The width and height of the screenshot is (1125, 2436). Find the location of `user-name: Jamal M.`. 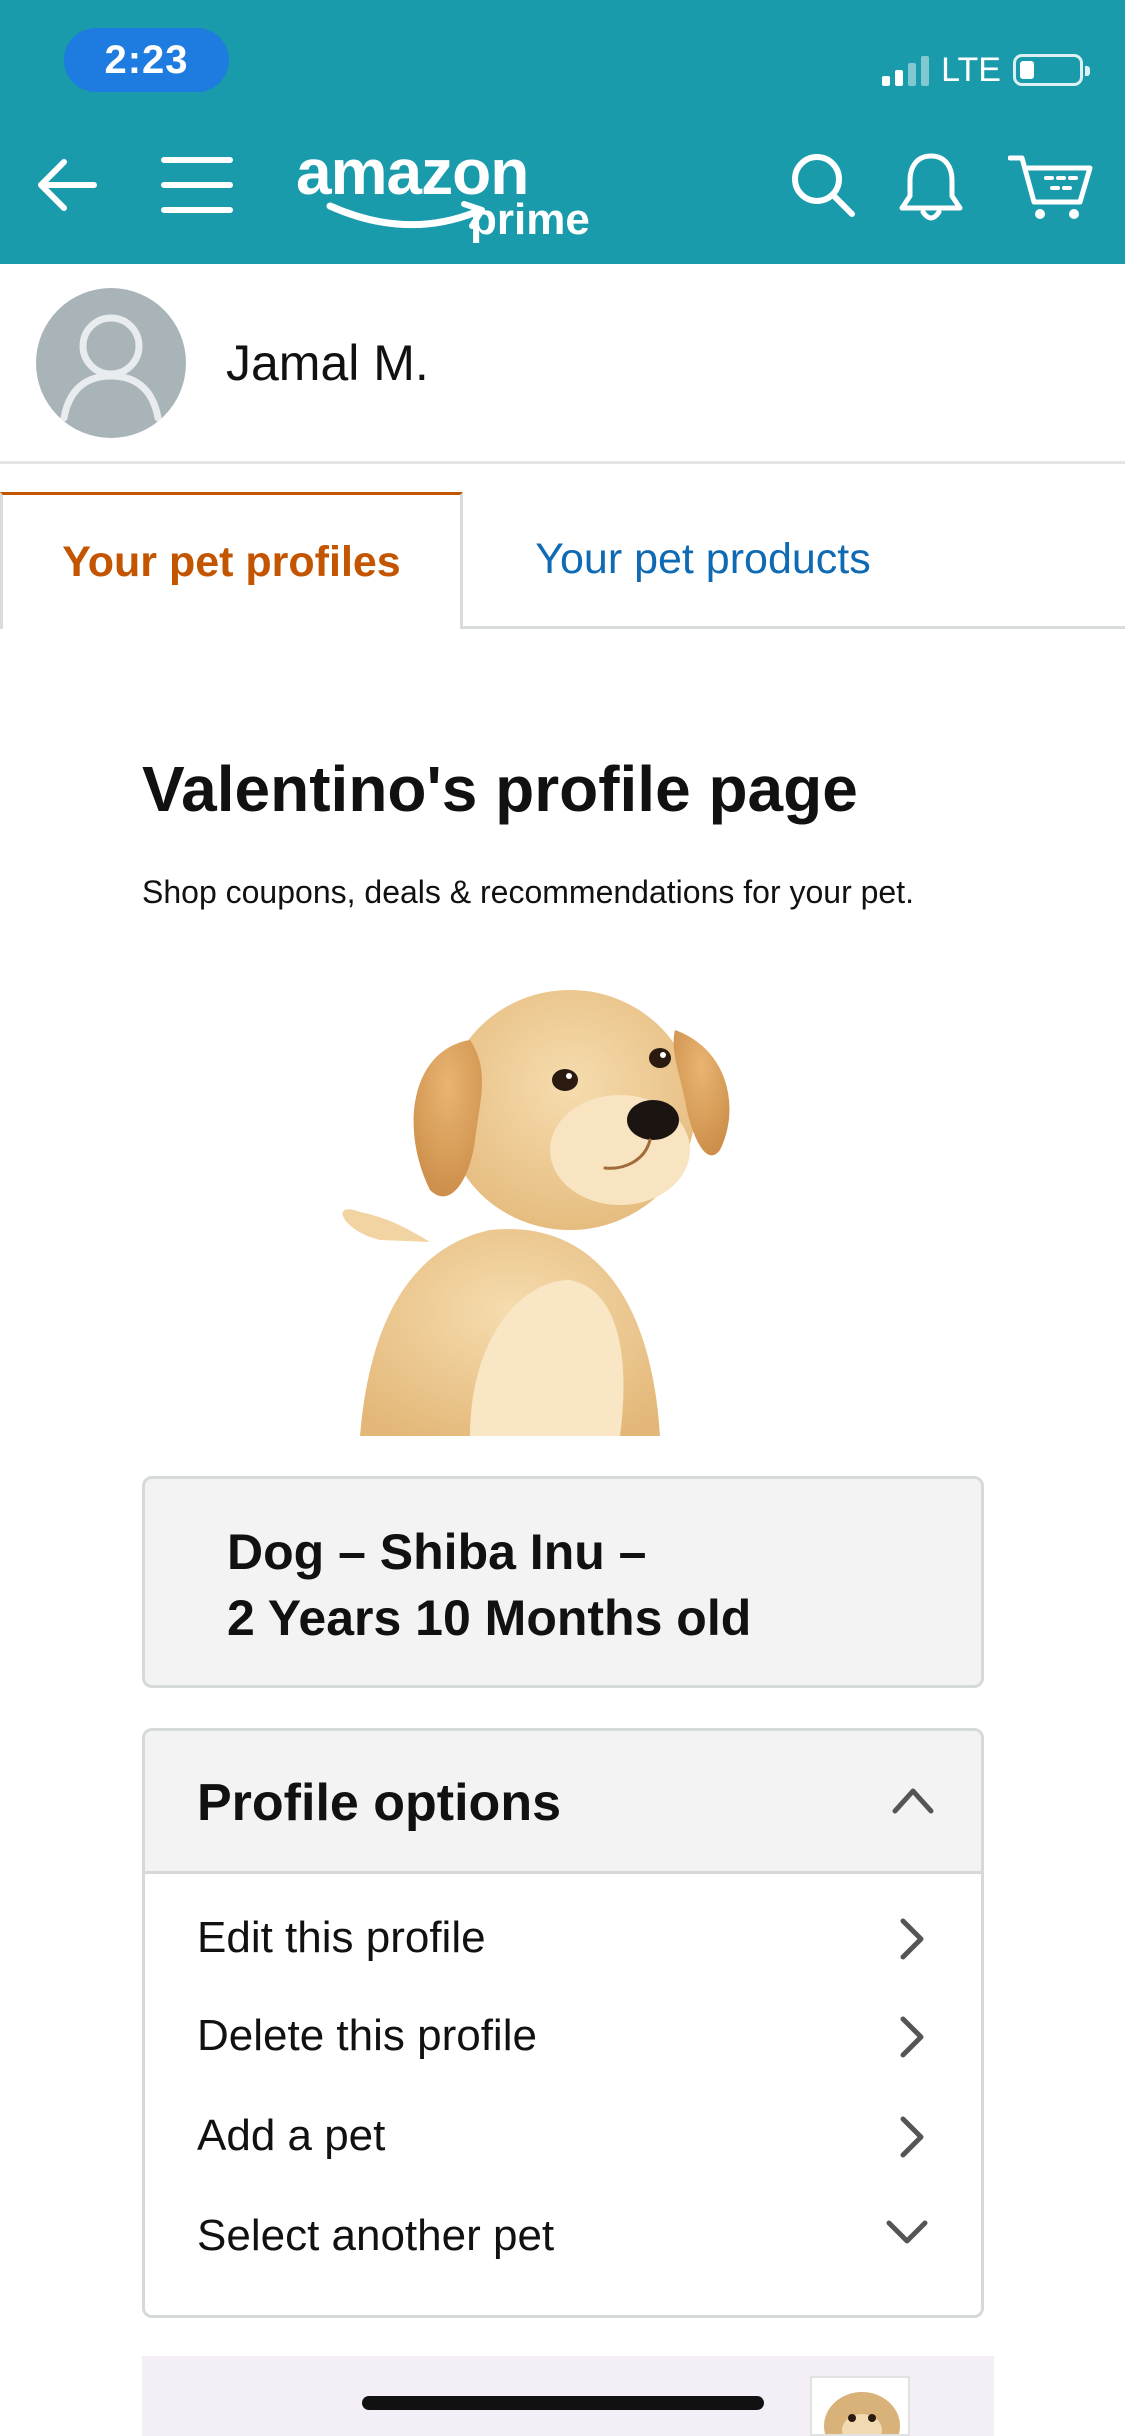

user-name: Jamal M. is located at coordinates (327, 363).